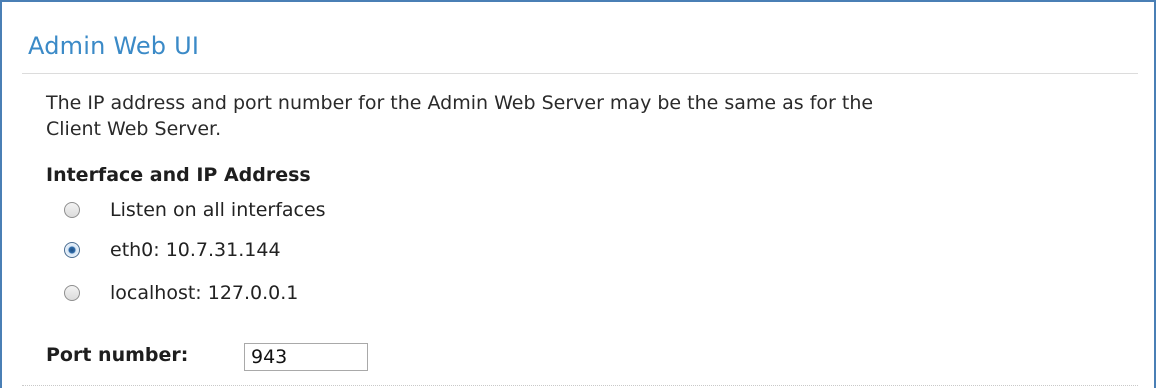  Describe the element at coordinates (580, 385) in the screenshot. I see `bottom-divider` at that location.